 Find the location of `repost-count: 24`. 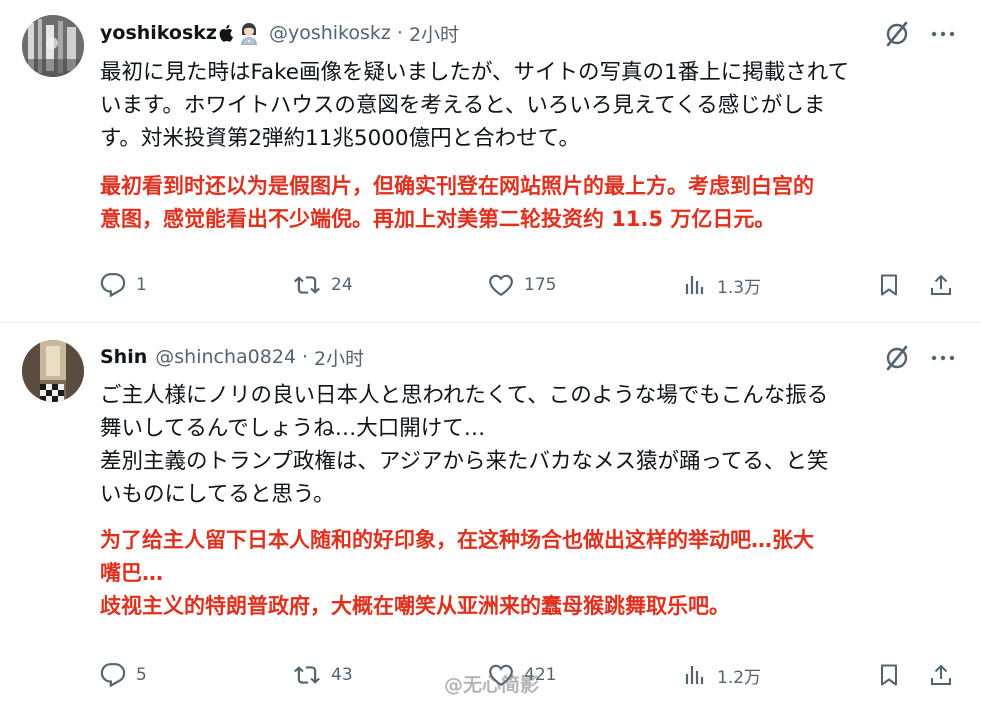

repost-count: 24 is located at coordinates (342, 285).